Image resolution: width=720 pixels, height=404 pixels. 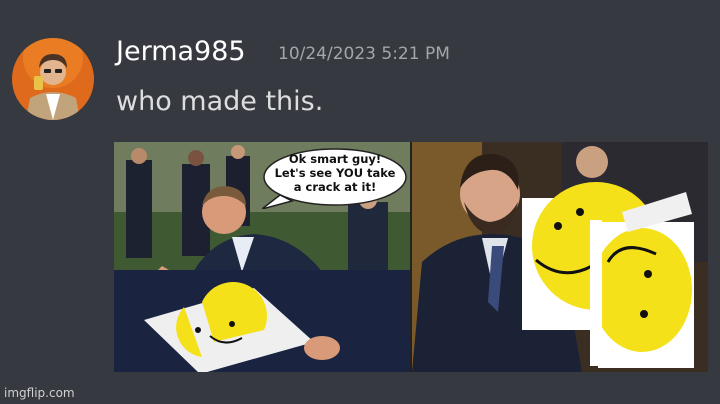 What do you see at coordinates (53, 79) in the screenshot?
I see `avatar` at bounding box center [53, 79].